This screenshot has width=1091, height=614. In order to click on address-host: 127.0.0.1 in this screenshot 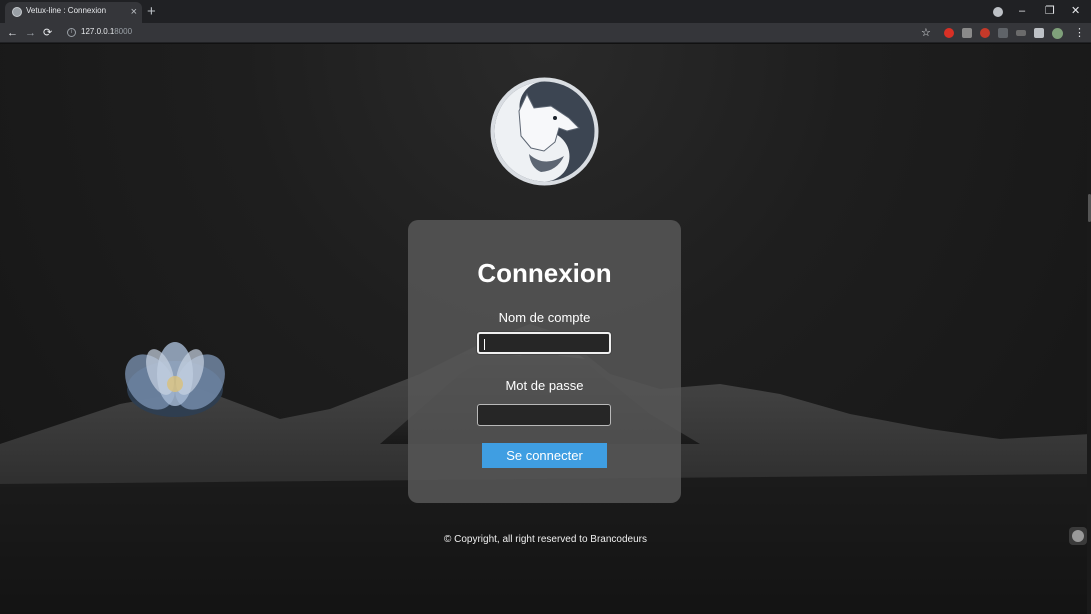, I will do `click(98, 31)`.